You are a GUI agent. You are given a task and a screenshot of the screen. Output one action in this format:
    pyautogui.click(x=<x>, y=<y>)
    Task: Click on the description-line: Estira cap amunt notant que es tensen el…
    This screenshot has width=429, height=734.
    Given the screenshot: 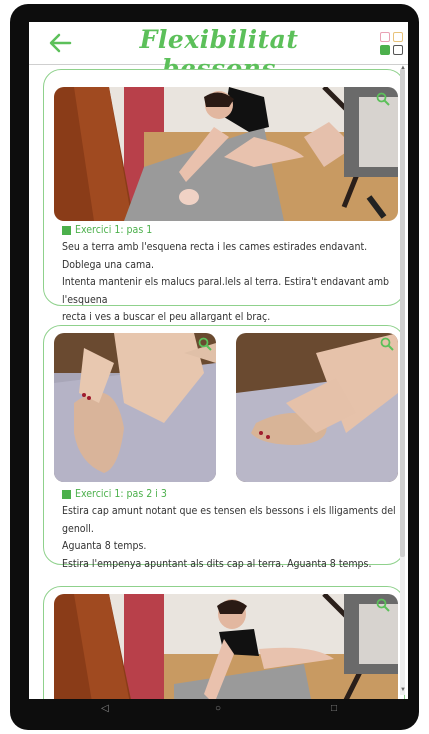 What is the action you would take?
    pyautogui.click(x=229, y=520)
    